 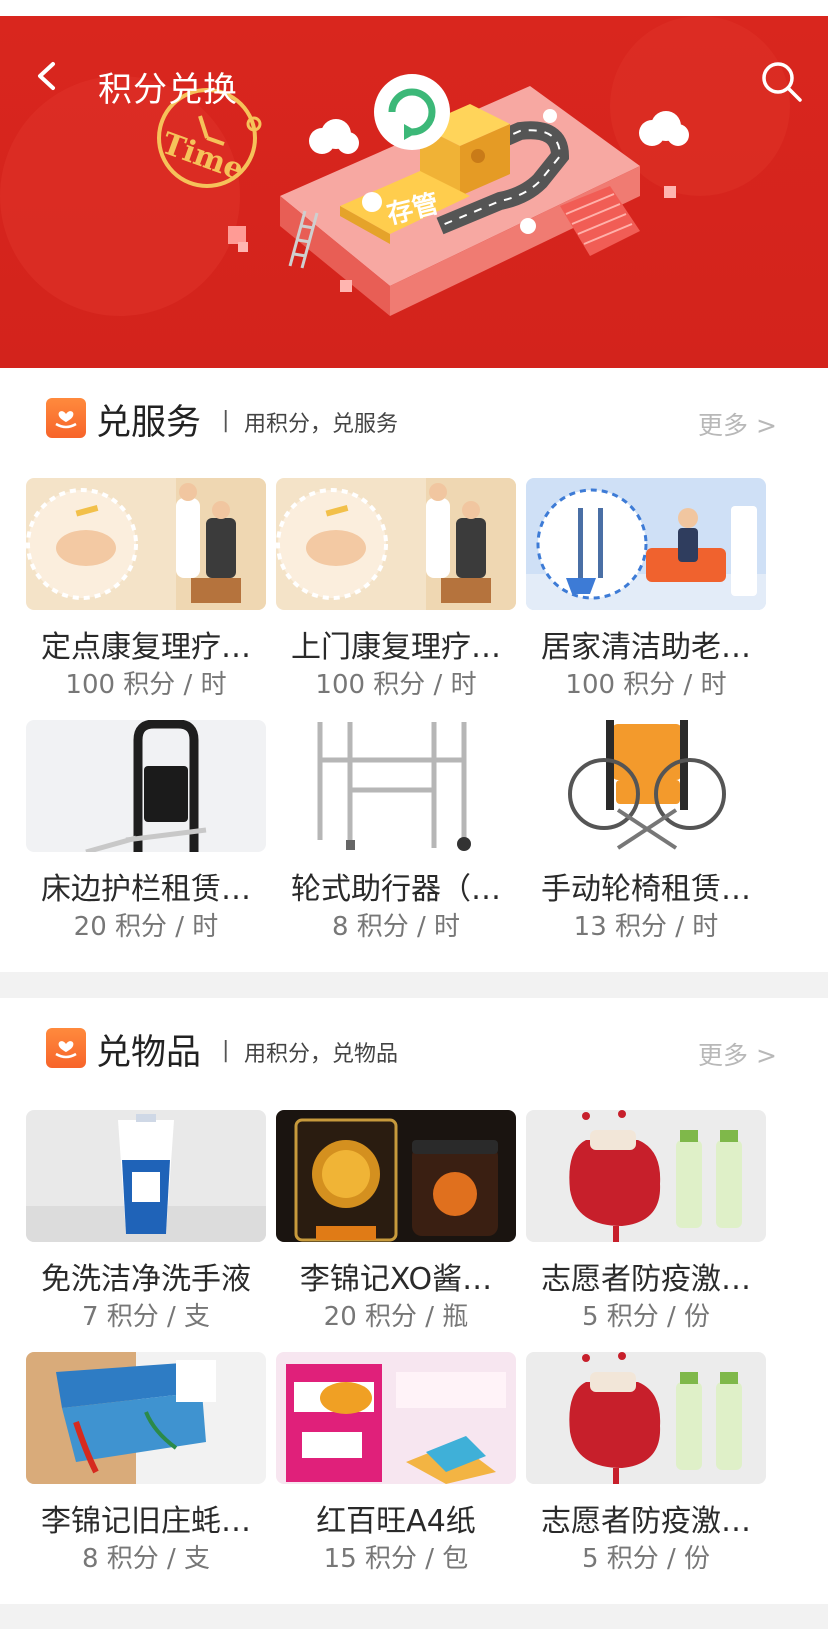 I want to click on search-button, so click(x=782, y=82).